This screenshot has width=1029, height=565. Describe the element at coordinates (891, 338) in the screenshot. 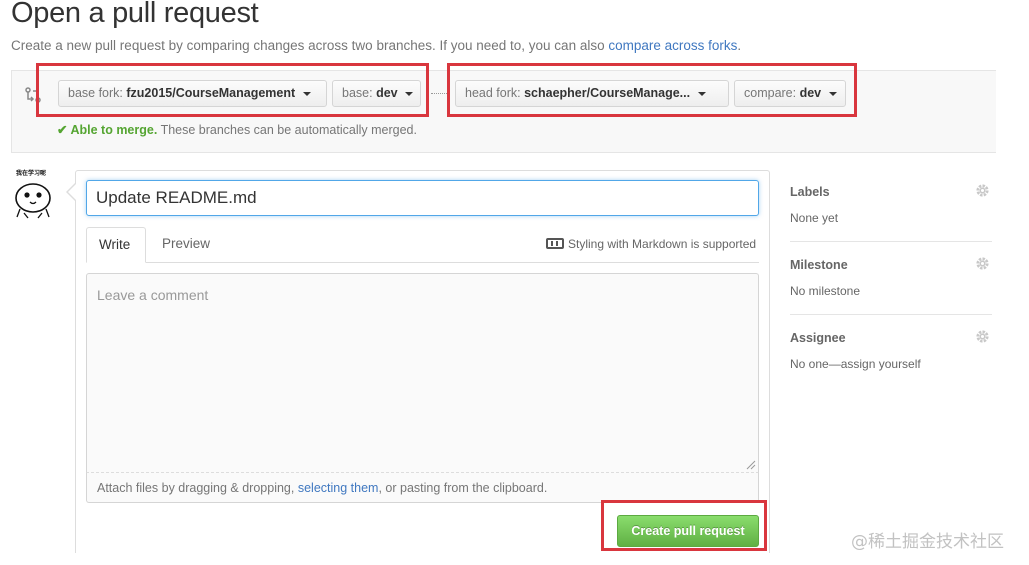

I see `assignee-heading: Assignee` at that location.